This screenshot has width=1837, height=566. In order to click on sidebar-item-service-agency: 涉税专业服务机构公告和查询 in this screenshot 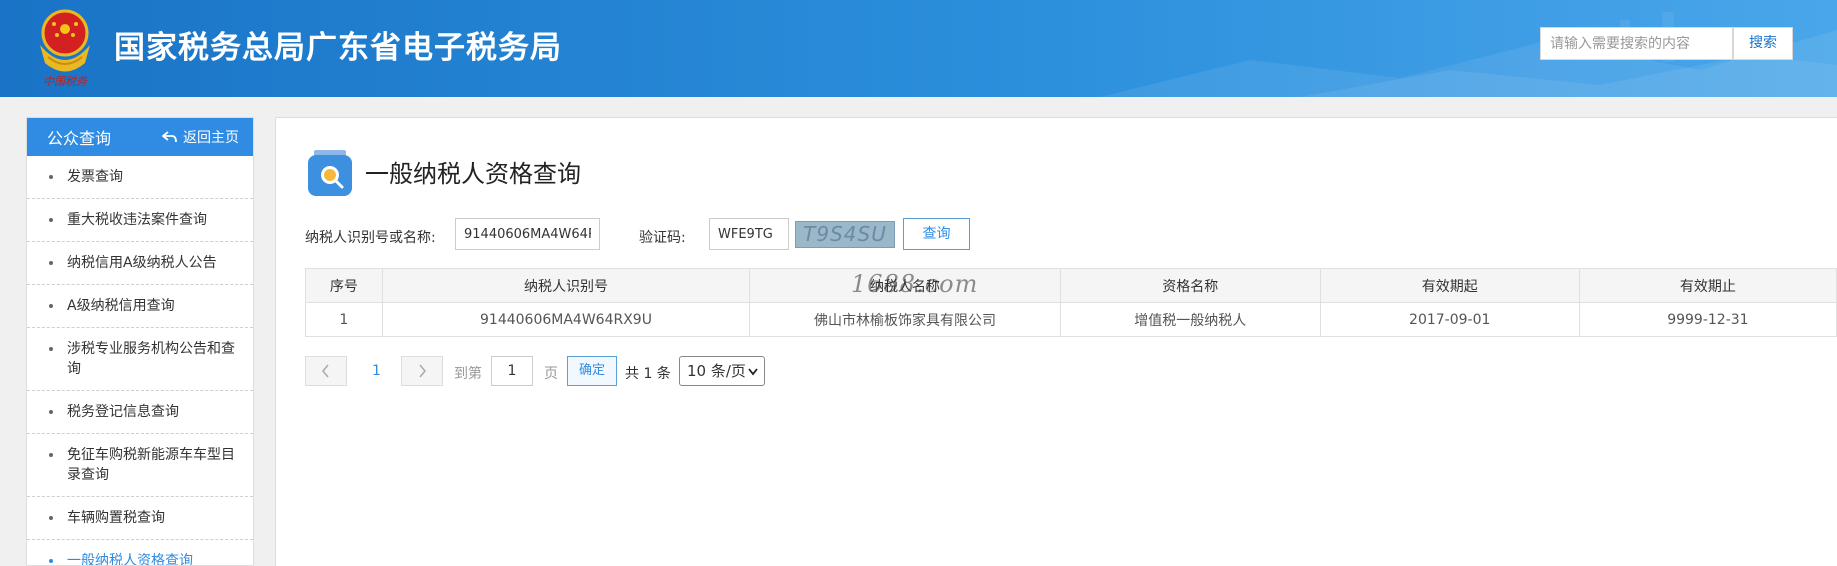, I will do `click(140, 359)`.